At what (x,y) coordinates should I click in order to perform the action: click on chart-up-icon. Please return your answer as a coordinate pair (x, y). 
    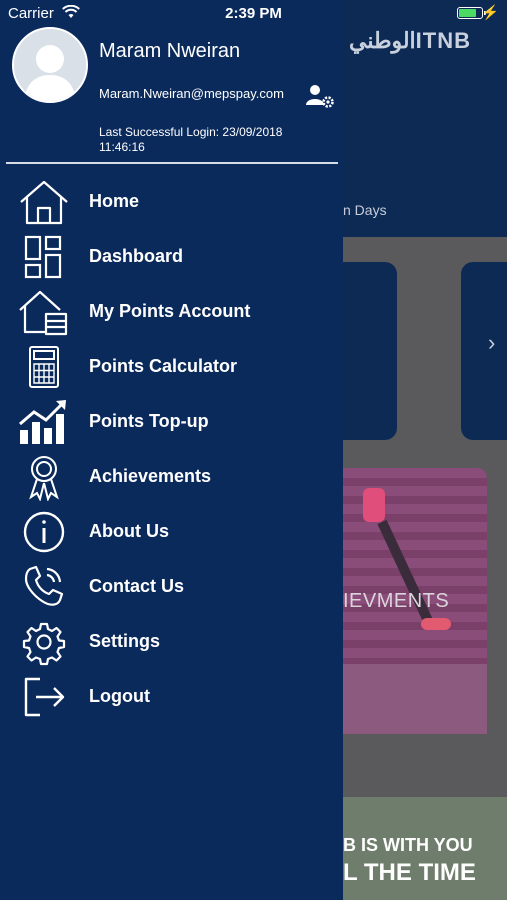
    Looking at the image, I should click on (44, 422).